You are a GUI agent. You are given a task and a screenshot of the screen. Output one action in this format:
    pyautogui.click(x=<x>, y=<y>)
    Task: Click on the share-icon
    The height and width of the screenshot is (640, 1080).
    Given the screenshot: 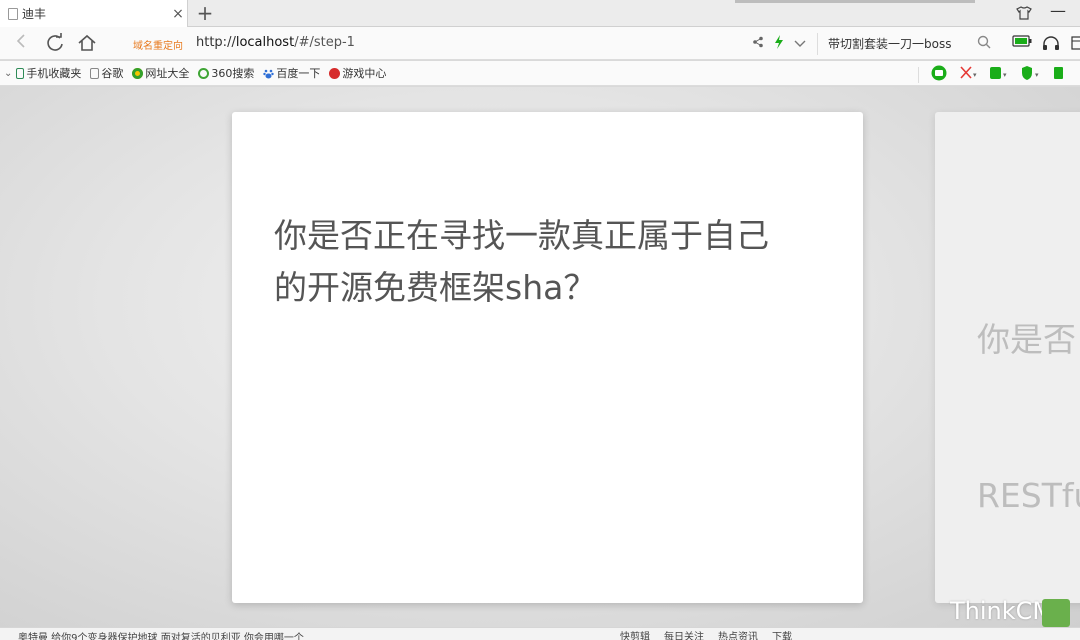 What is the action you would take?
    pyautogui.click(x=758, y=43)
    